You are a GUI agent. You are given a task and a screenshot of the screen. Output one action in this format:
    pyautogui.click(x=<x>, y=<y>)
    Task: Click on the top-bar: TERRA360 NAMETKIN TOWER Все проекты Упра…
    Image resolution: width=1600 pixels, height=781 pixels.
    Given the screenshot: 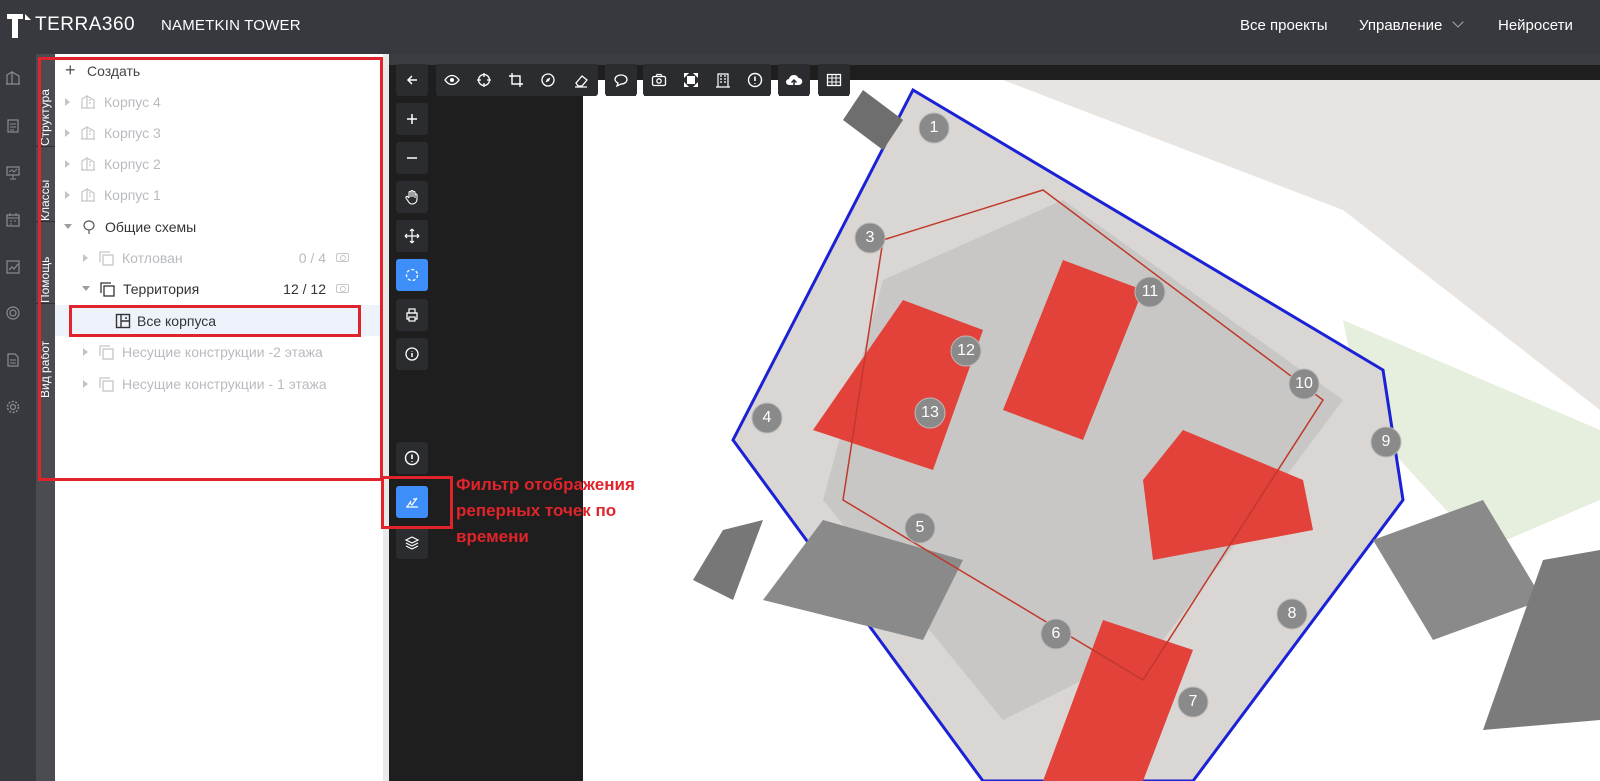 What is the action you would take?
    pyautogui.click(x=800, y=27)
    